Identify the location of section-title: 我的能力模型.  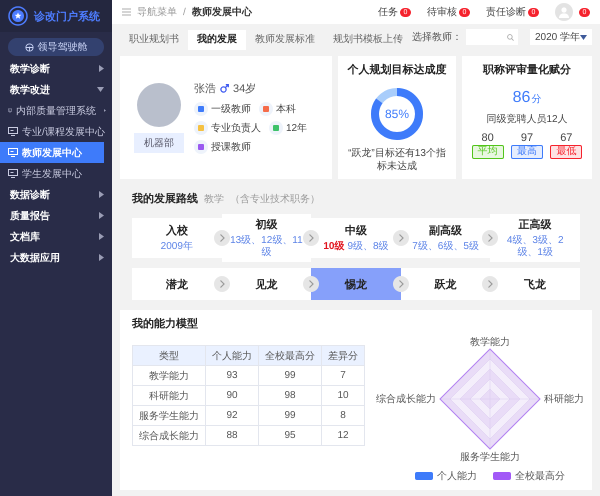
(165, 323).